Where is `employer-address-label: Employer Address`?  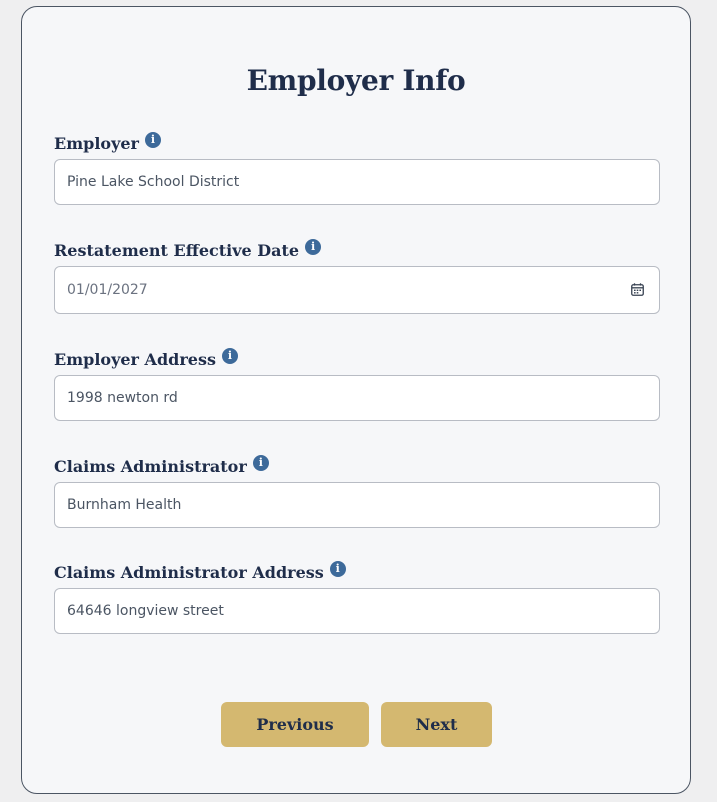 employer-address-label: Employer Address is located at coordinates (135, 359).